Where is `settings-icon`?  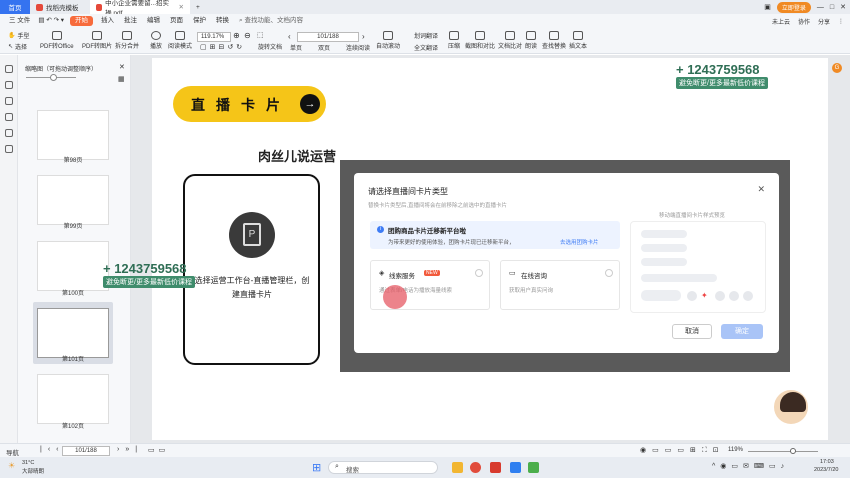 settings-icon is located at coordinates (9, 149).